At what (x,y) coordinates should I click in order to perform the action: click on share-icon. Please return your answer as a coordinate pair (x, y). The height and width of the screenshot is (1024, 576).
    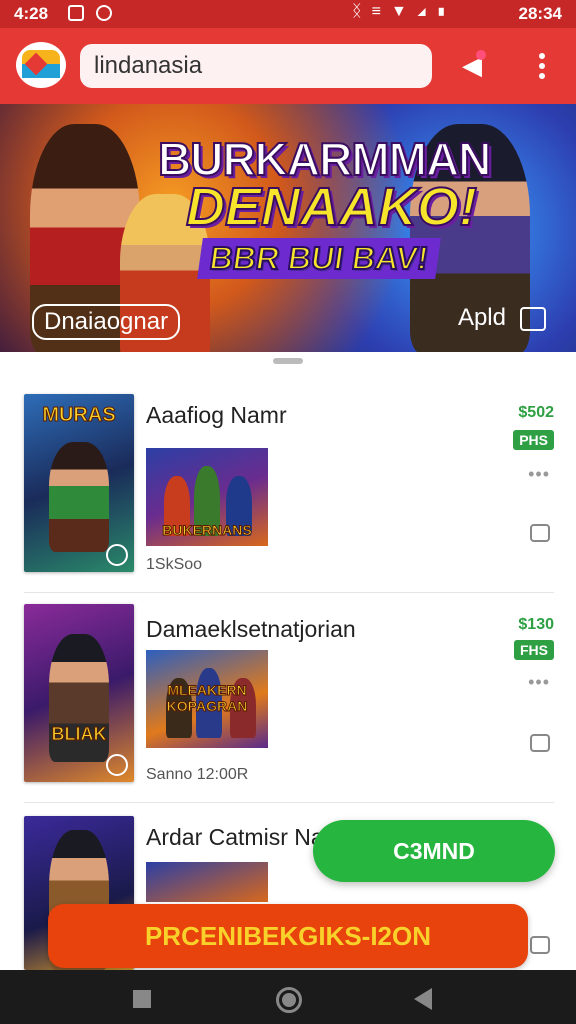
    Looking at the image, I should click on (533, 318).